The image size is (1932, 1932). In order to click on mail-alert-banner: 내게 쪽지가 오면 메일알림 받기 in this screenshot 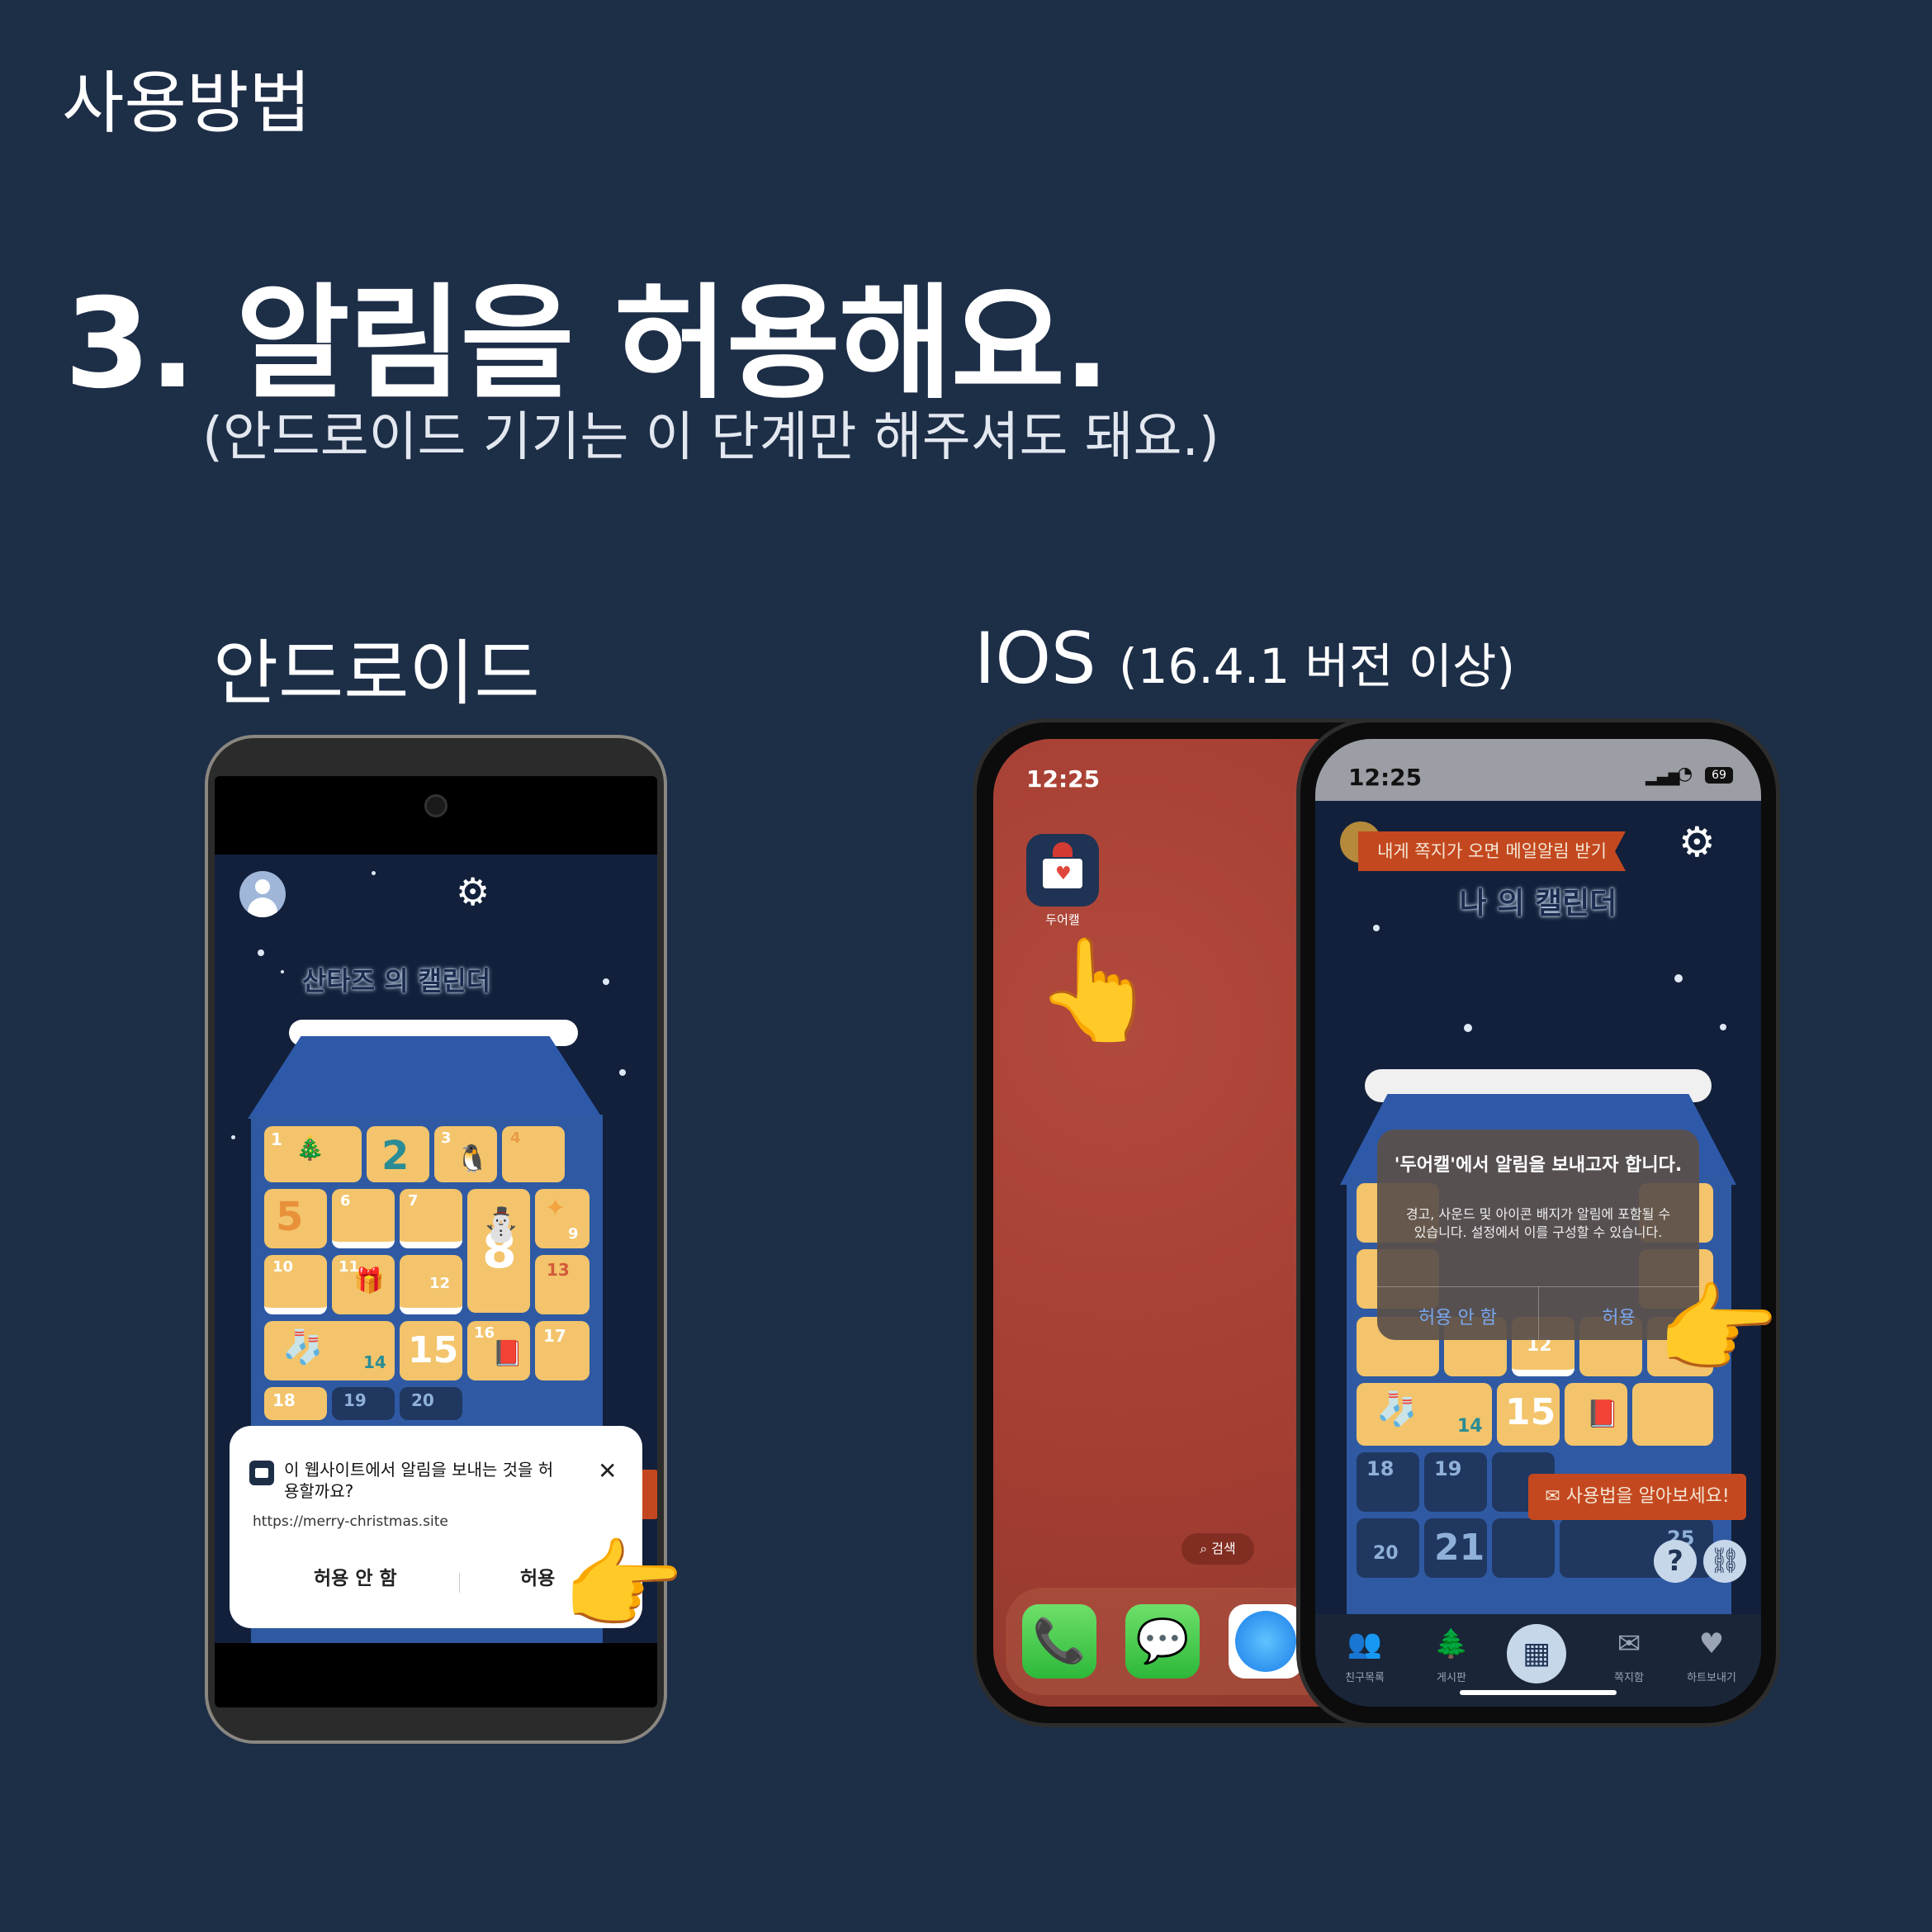, I will do `click(1492, 851)`.